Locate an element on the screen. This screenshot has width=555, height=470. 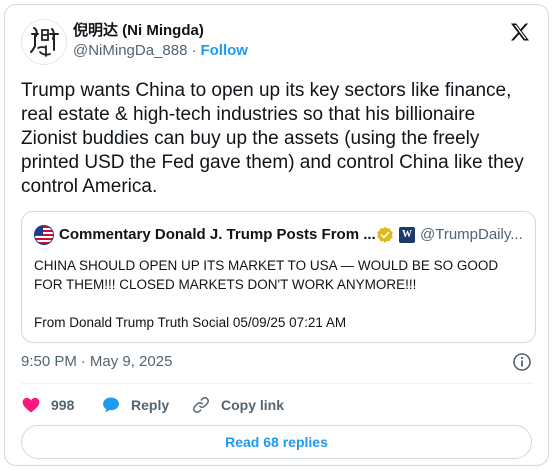
read-replies-button: Read 68 replies is located at coordinates (276, 442).